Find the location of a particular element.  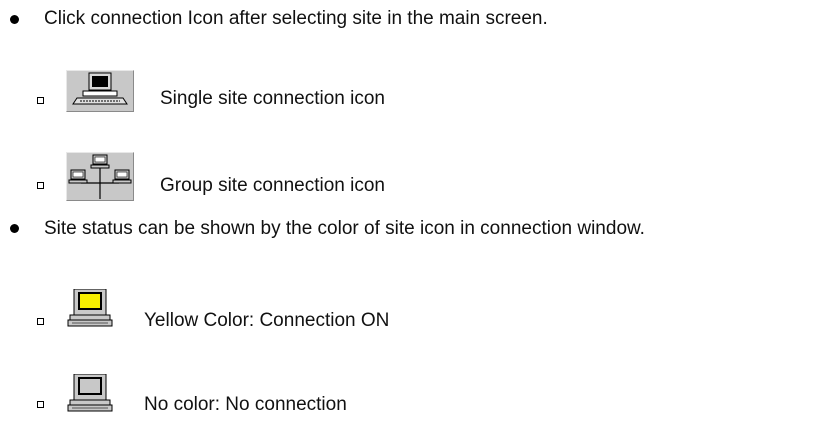

screen-fill is located at coordinates (90, 301).